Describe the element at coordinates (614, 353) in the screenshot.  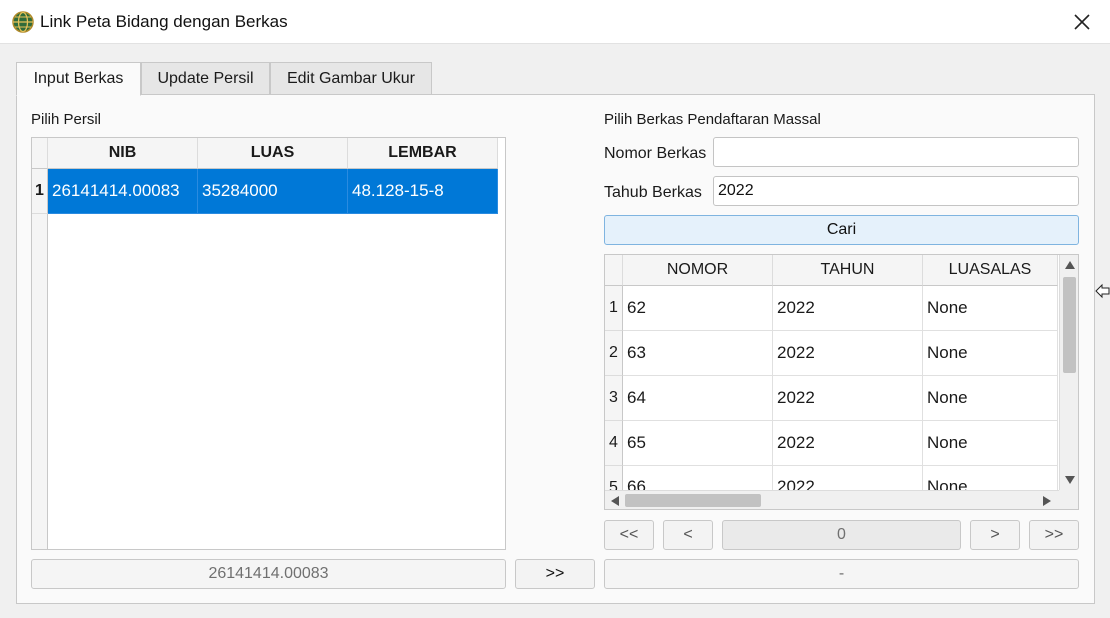
I see `row-header: 2` at that location.